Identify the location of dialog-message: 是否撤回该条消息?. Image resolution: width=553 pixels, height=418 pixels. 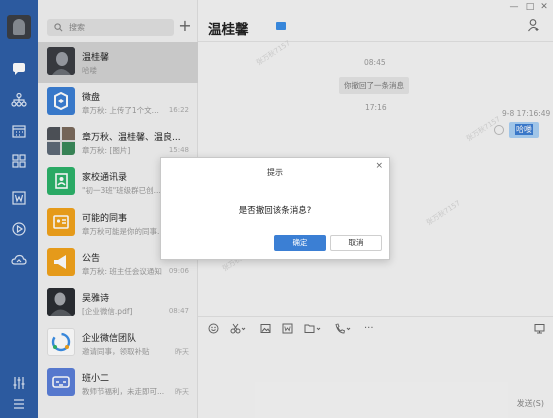
(275, 211).